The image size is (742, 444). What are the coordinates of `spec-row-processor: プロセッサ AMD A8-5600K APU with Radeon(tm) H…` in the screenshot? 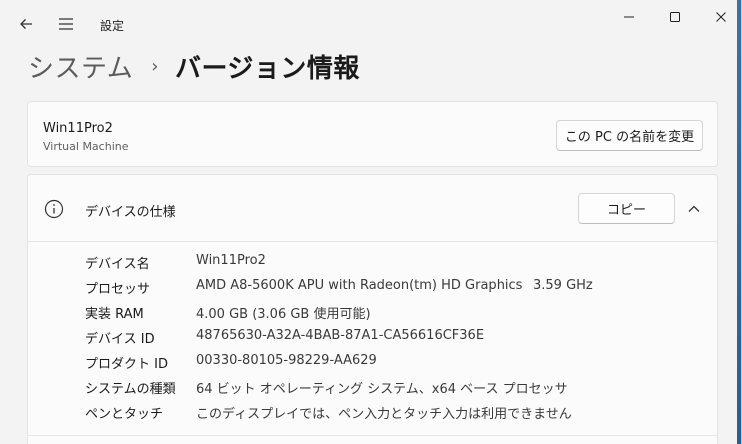 It's located at (372, 286).